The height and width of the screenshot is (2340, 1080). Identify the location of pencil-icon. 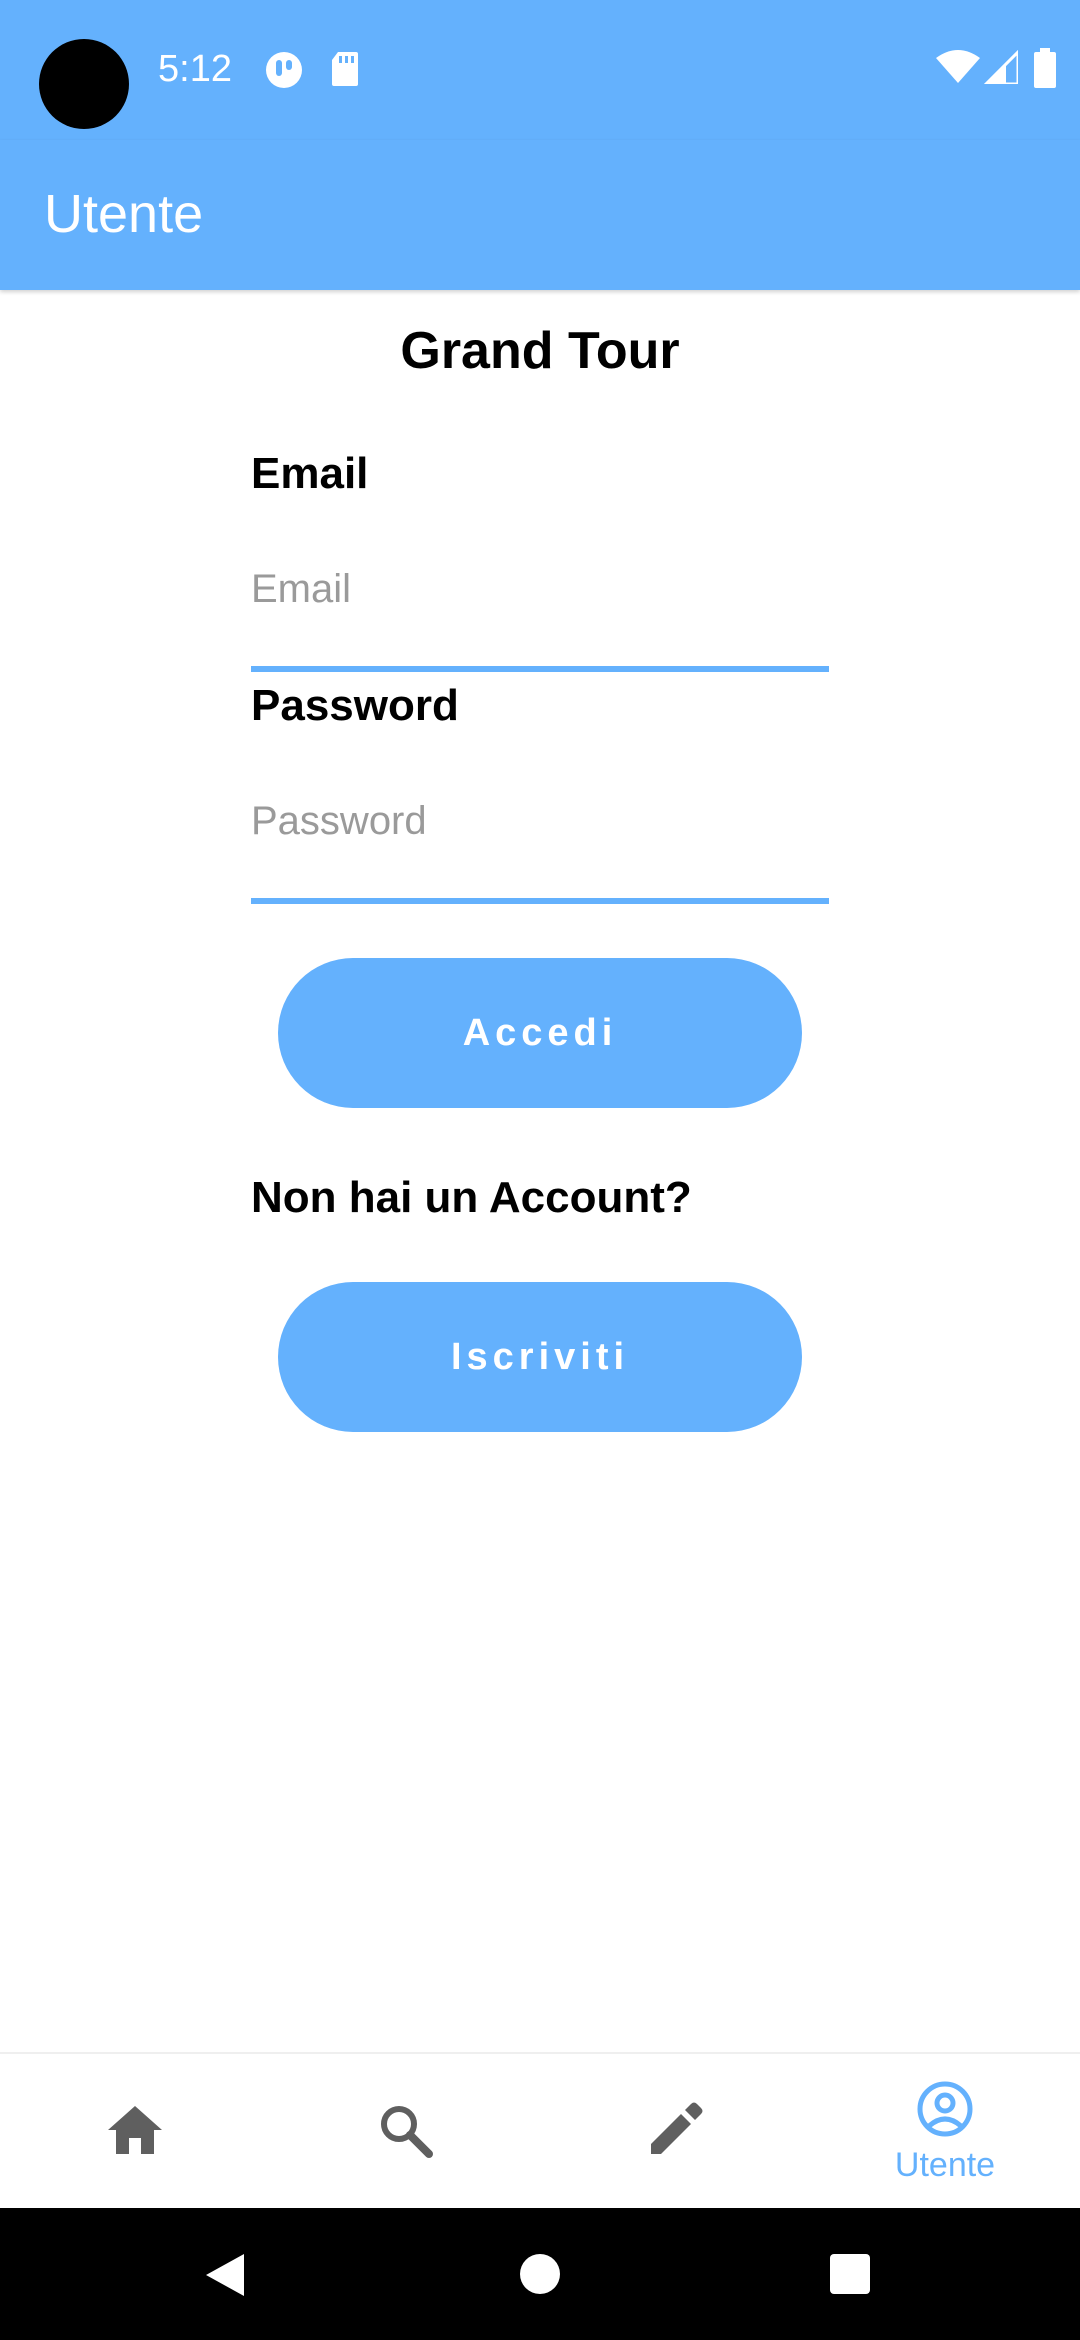
(675, 2132).